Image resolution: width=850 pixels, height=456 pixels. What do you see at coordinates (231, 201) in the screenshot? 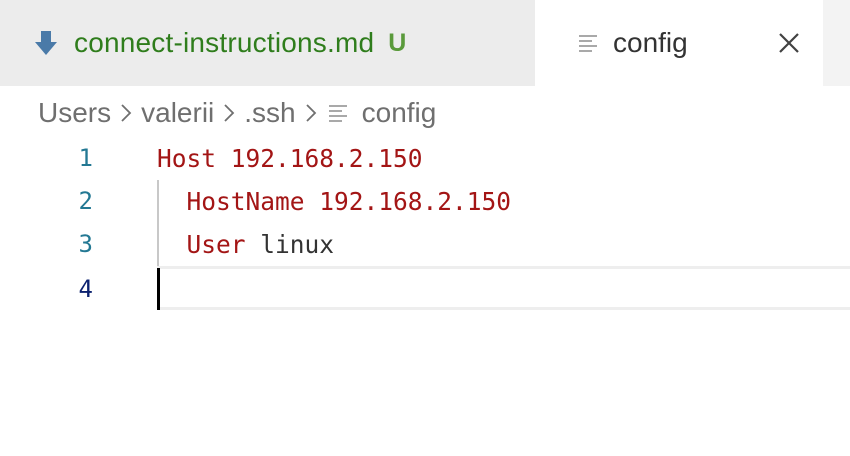
I see `code-token: HostName` at bounding box center [231, 201].